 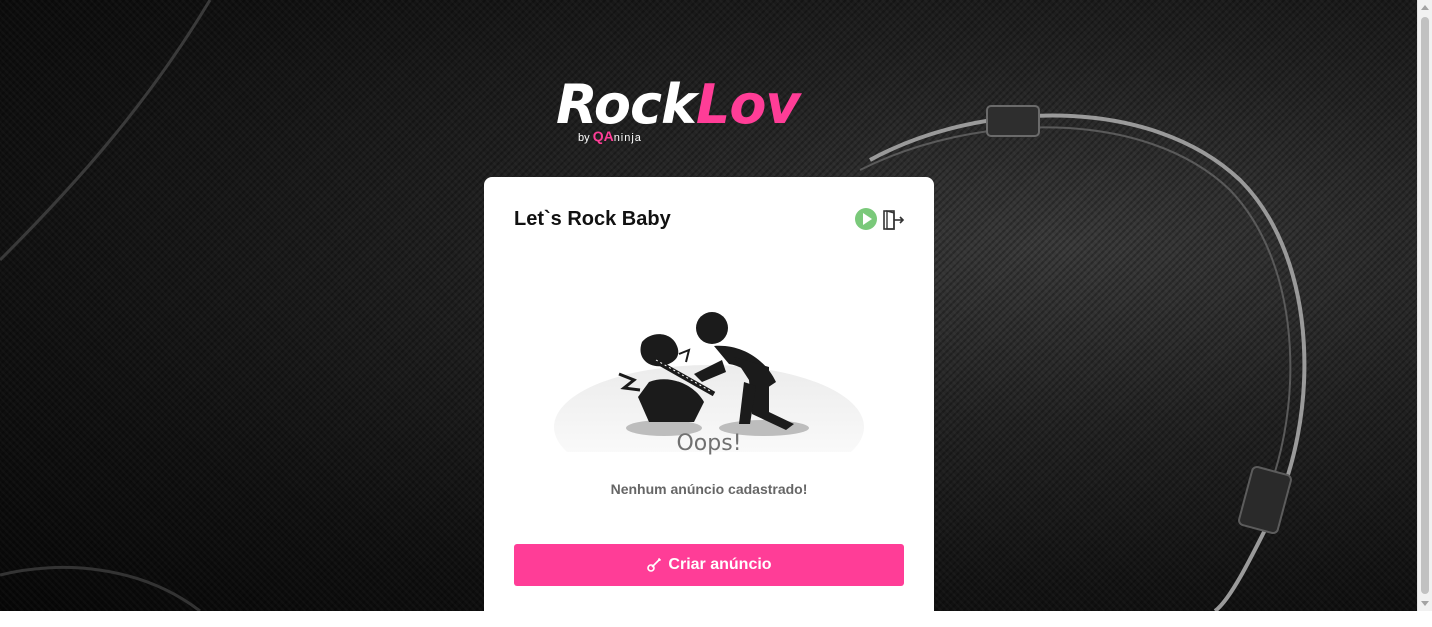 What do you see at coordinates (654, 564) in the screenshot?
I see `guitar-icon` at bounding box center [654, 564].